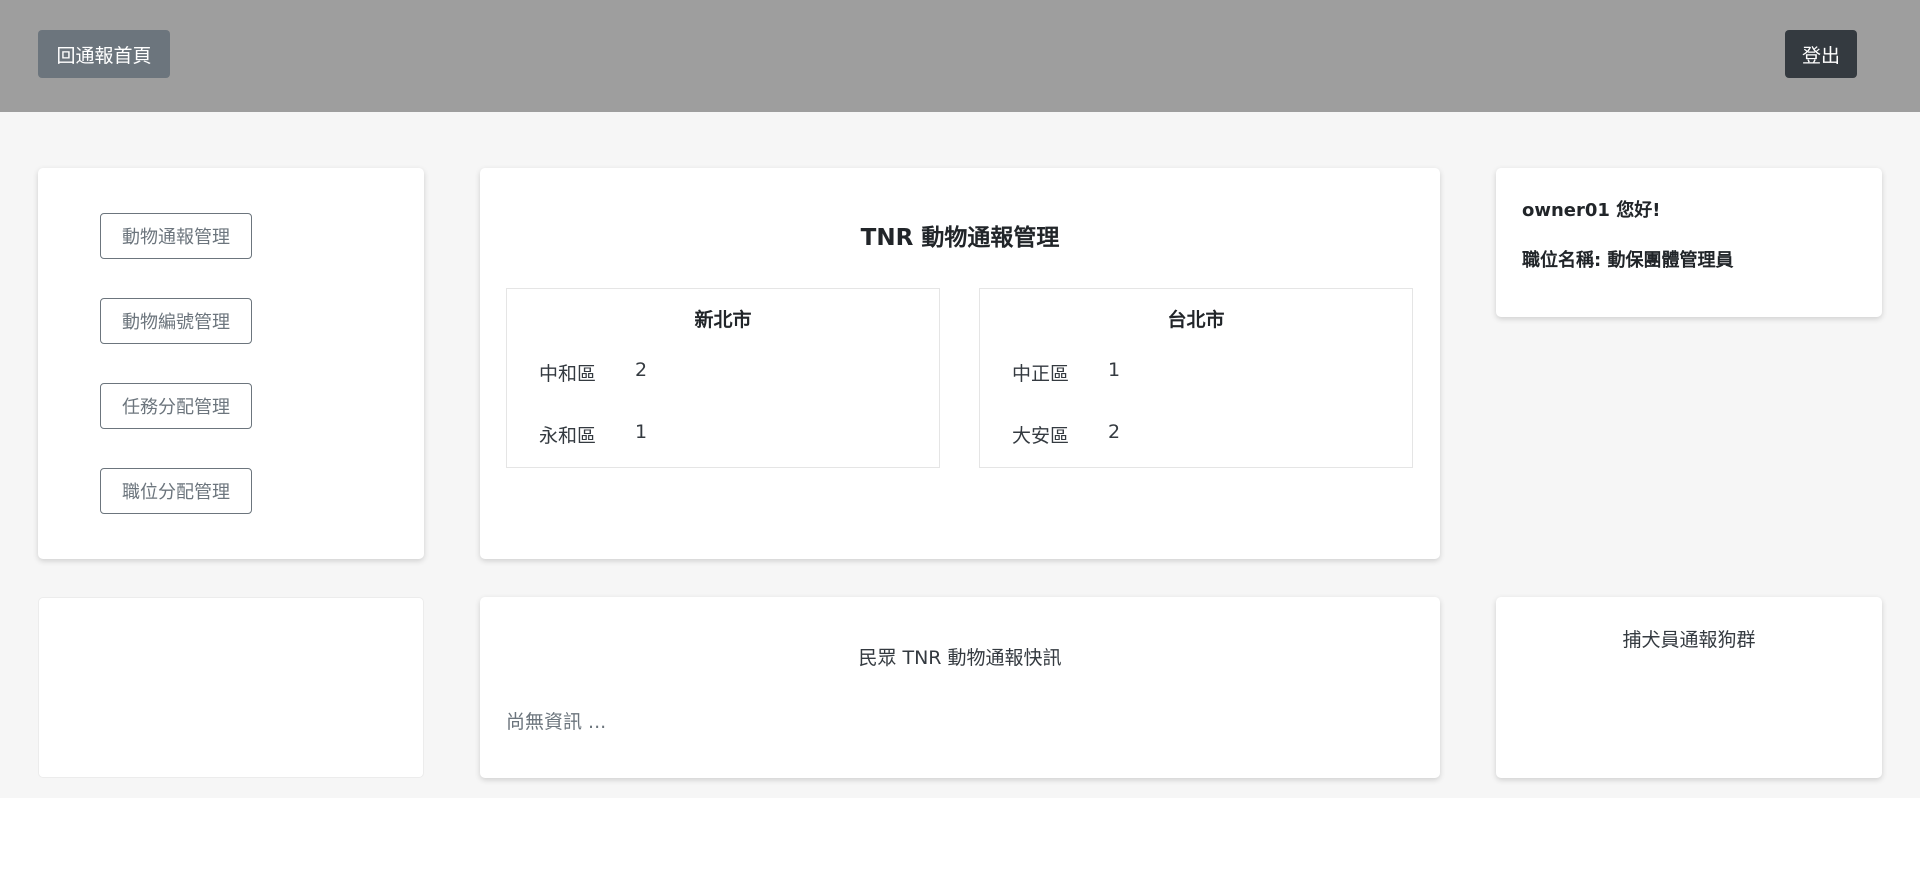  I want to click on back-to-report-home-button: 回通報首頁, so click(104, 54).